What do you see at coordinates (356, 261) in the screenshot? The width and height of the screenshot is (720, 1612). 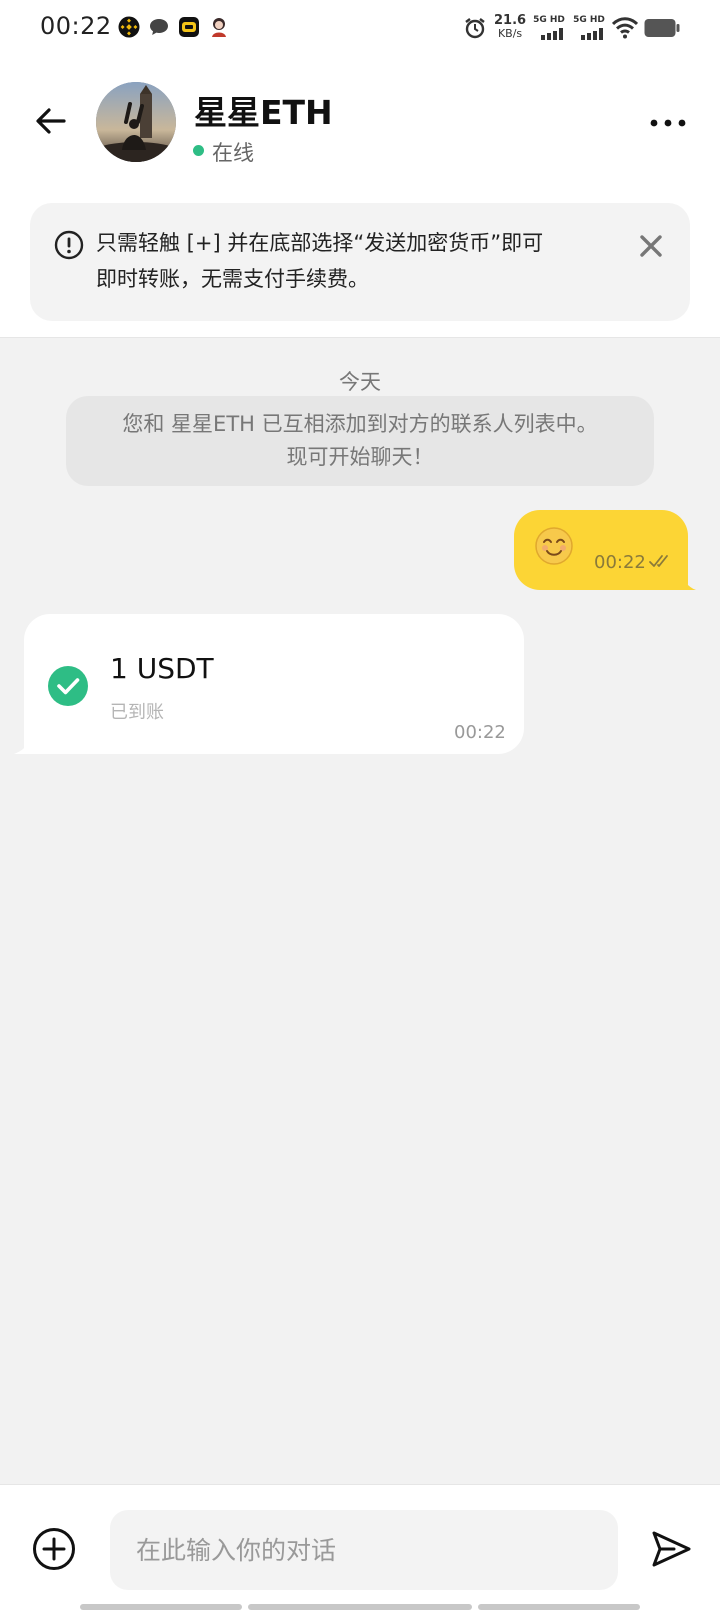 I see `tip-text: 只需轻触 [+] 并在底部选择“发送加密货币”即可 即时转账，无需支付手续费。` at bounding box center [356, 261].